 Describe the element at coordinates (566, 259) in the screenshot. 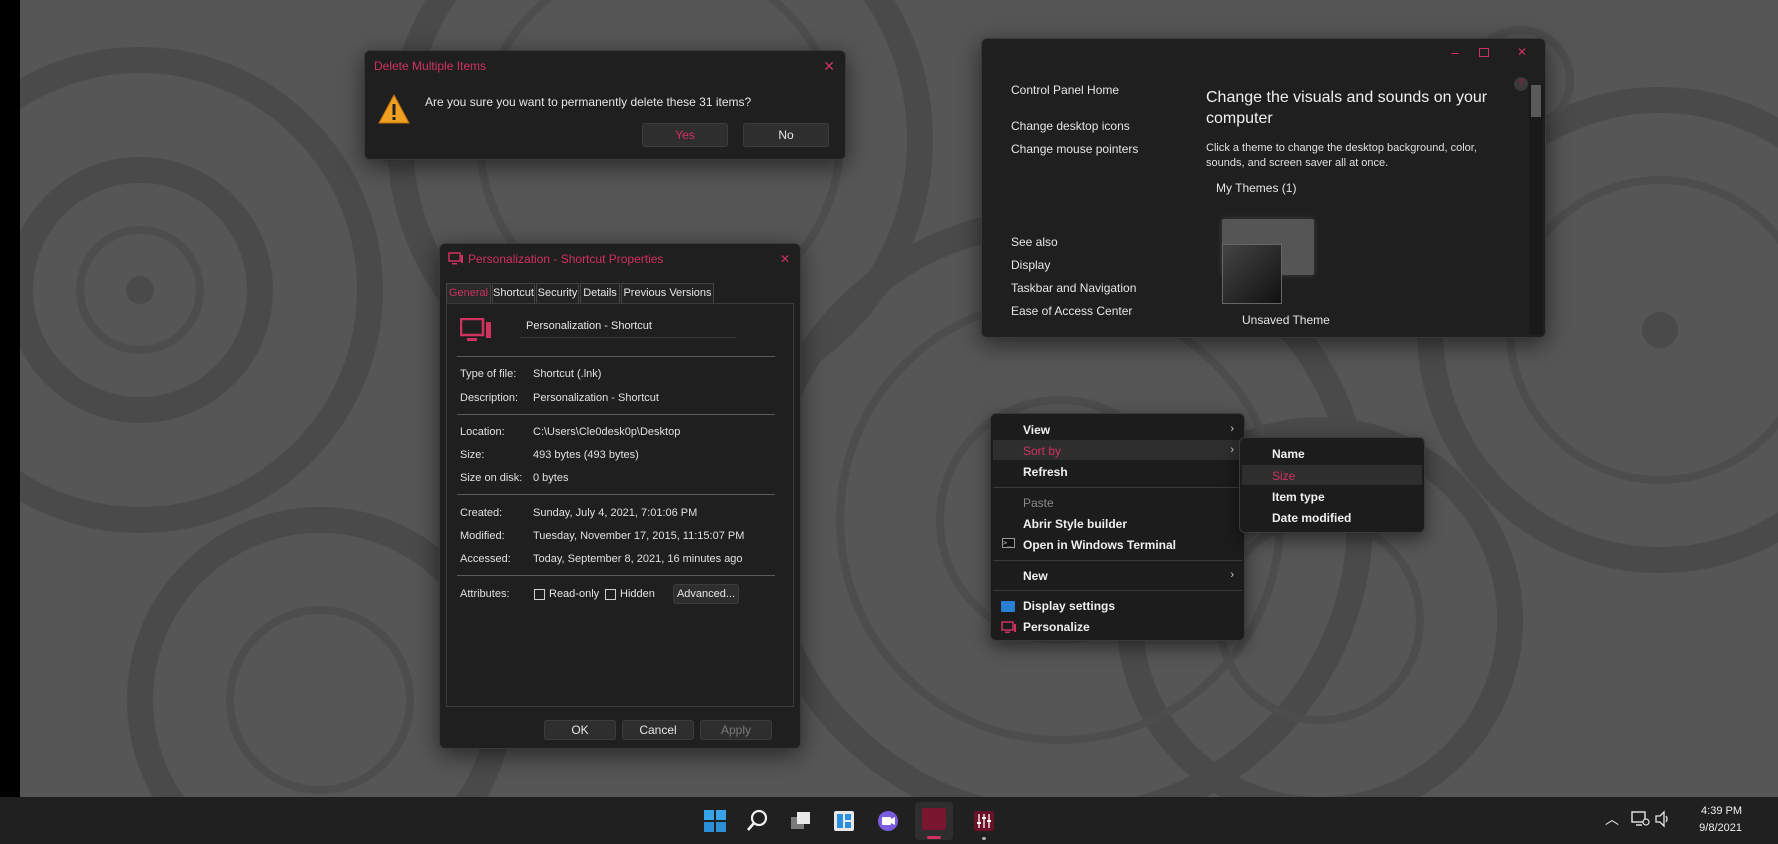

I see `properties-title: Personalization - Shortcut Properties` at that location.